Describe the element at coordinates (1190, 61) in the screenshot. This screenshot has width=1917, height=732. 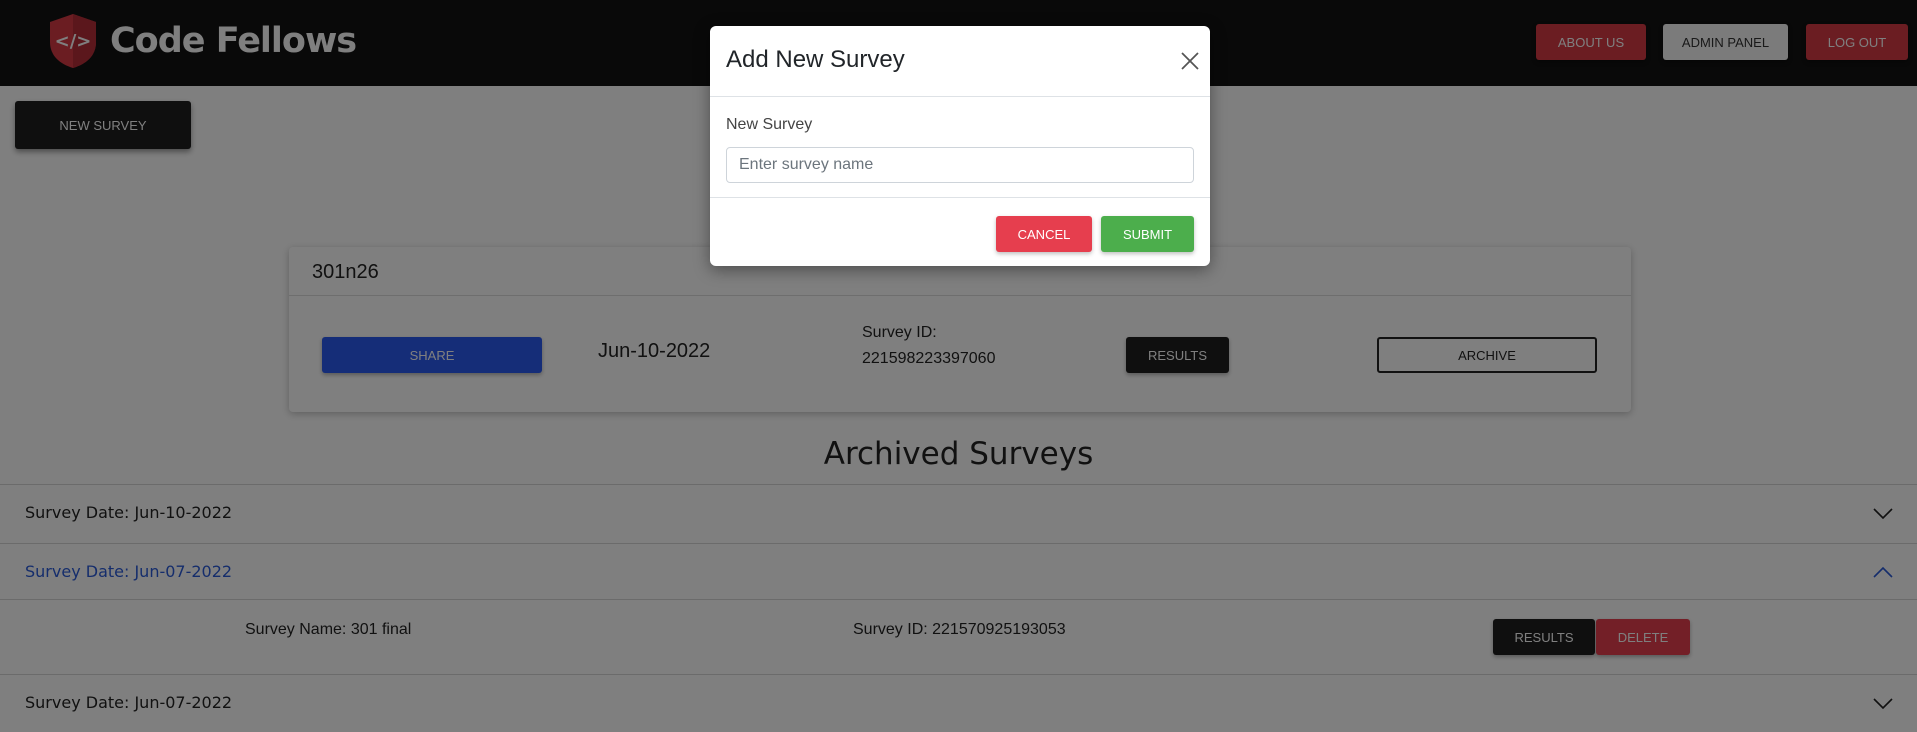
I see `close-icon` at that location.